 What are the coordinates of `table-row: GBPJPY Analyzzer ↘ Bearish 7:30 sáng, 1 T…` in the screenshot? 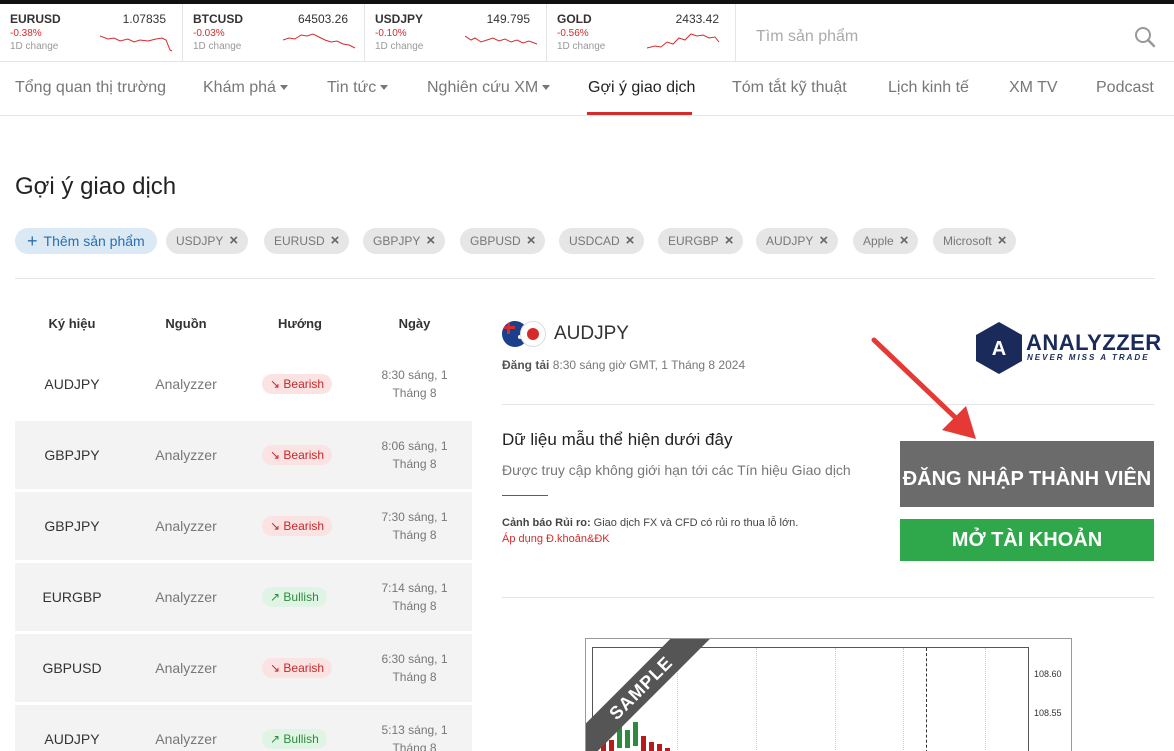 It's located at (243, 526).